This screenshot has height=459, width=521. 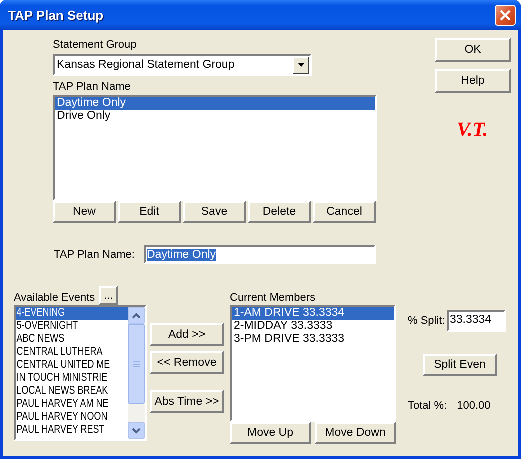 I want to click on move-down-button: Move Down, so click(x=355, y=433).